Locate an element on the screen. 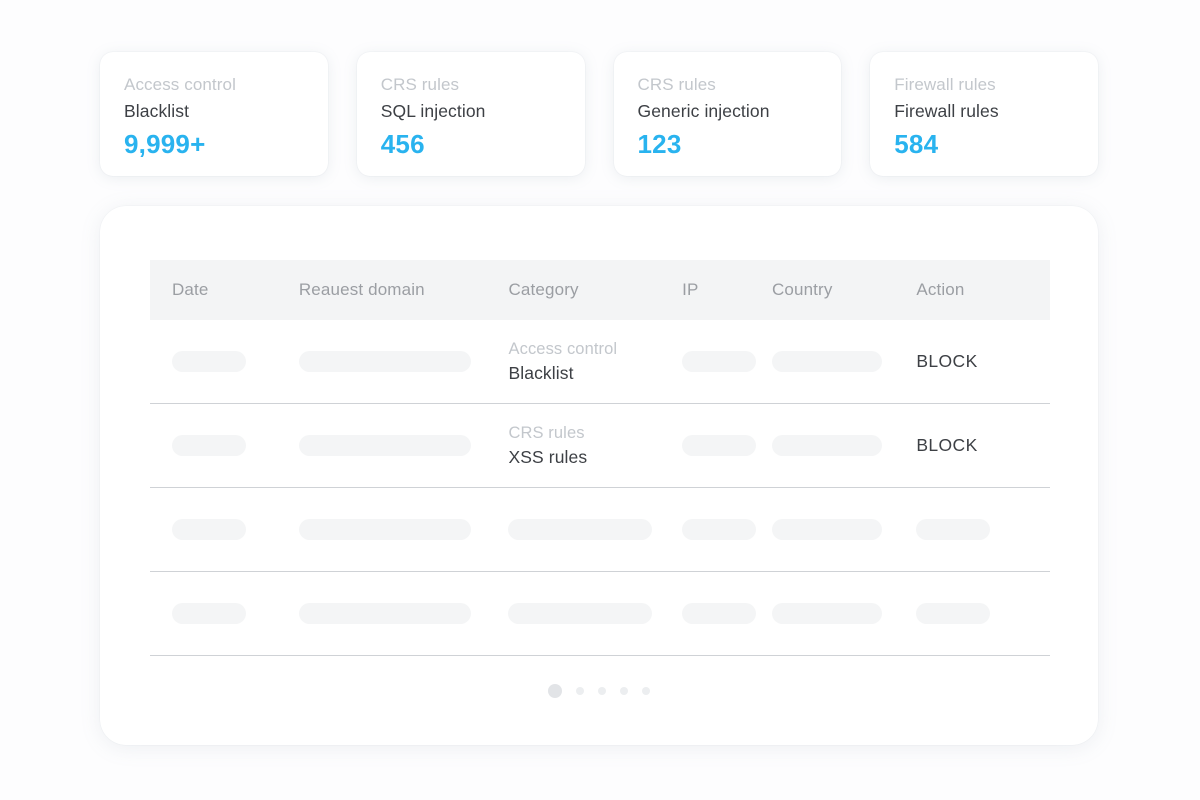 The height and width of the screenshot is (800, 1200). stat-card-firewall-rules: Firewall rules Firewall rules 584 is located at coordinates (984, 114).